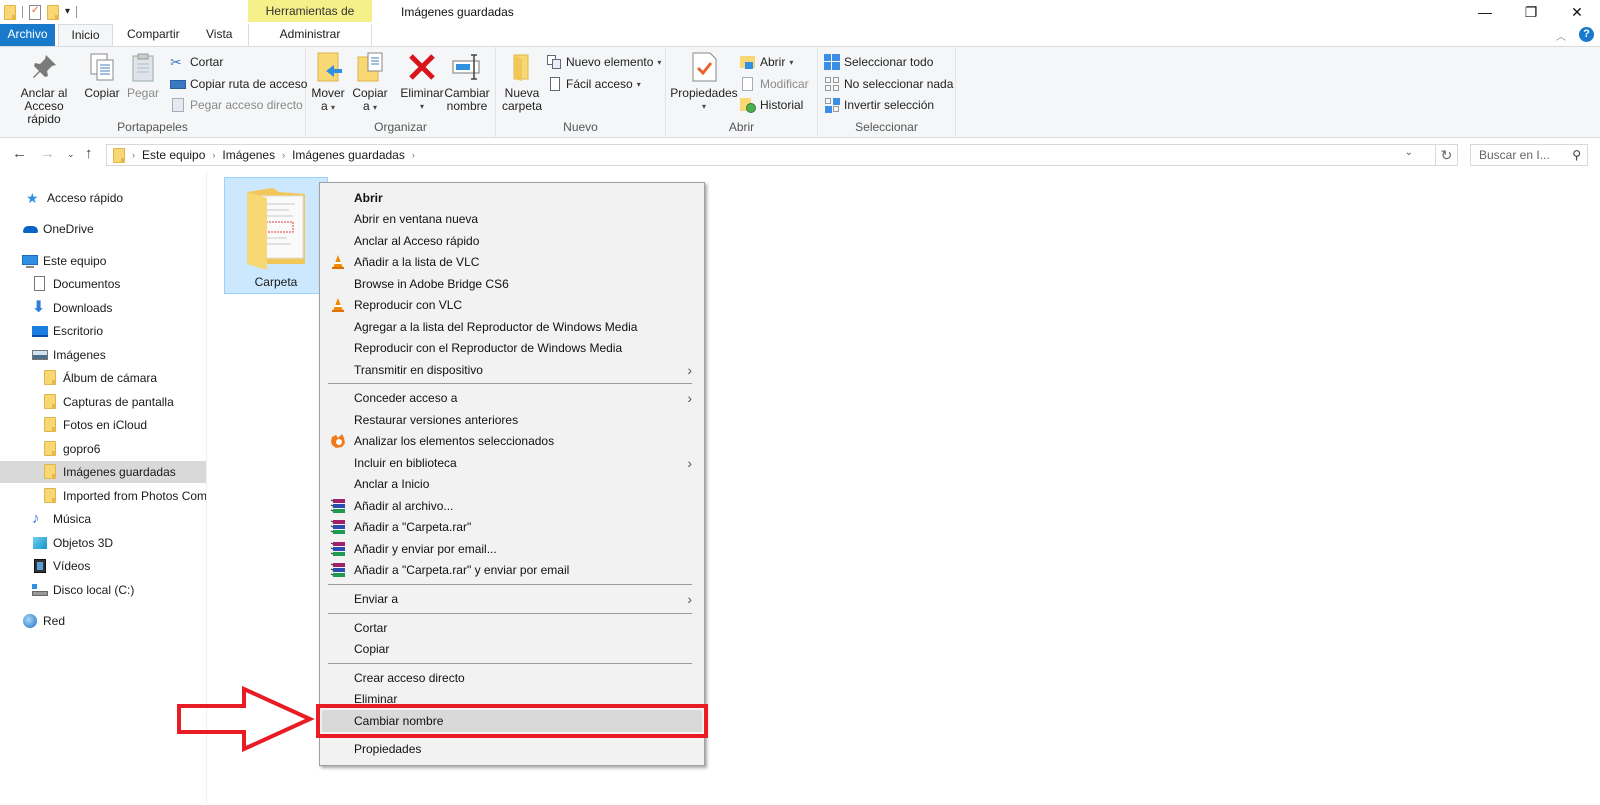 This screenshot has height=805, width=1600. What do you see at coordinates (512, 198) in the screenshot?
I see `menu-item-open: Abrir` at bounding box center [512, 198].